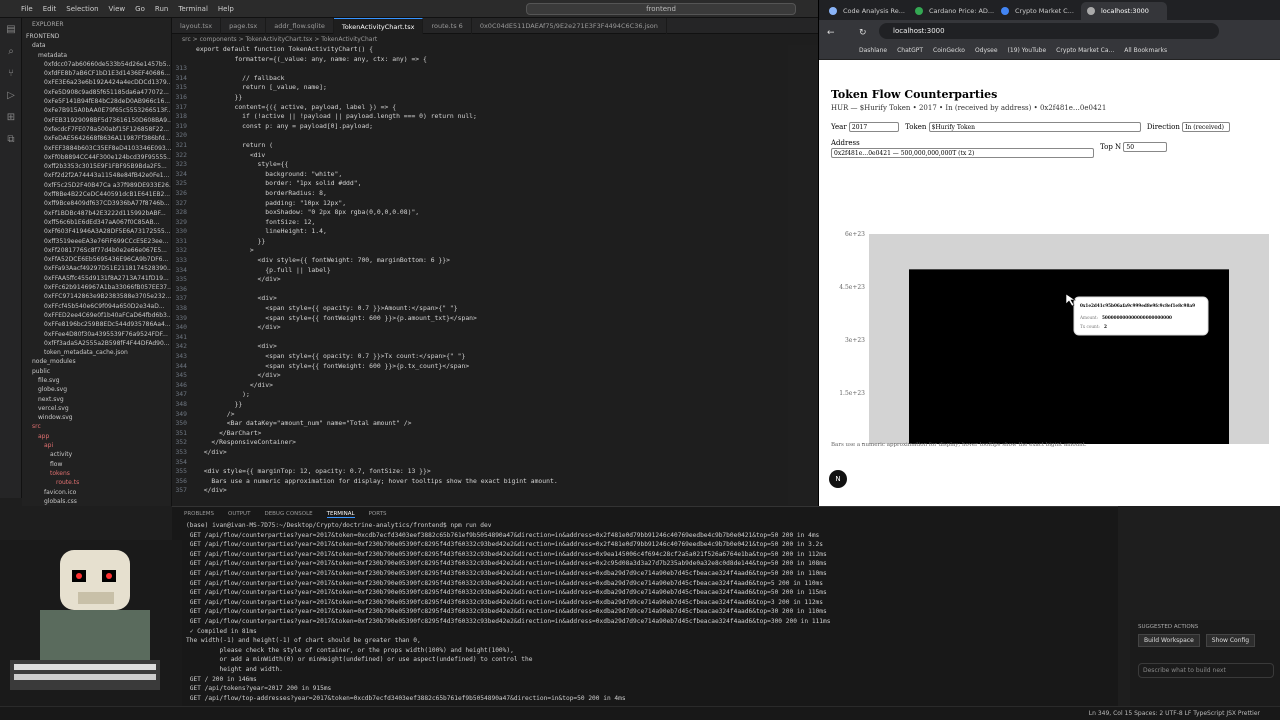 This screenshot has width=1280, height=720. I want to click on reload-icon: ↻, so click(863, 33).